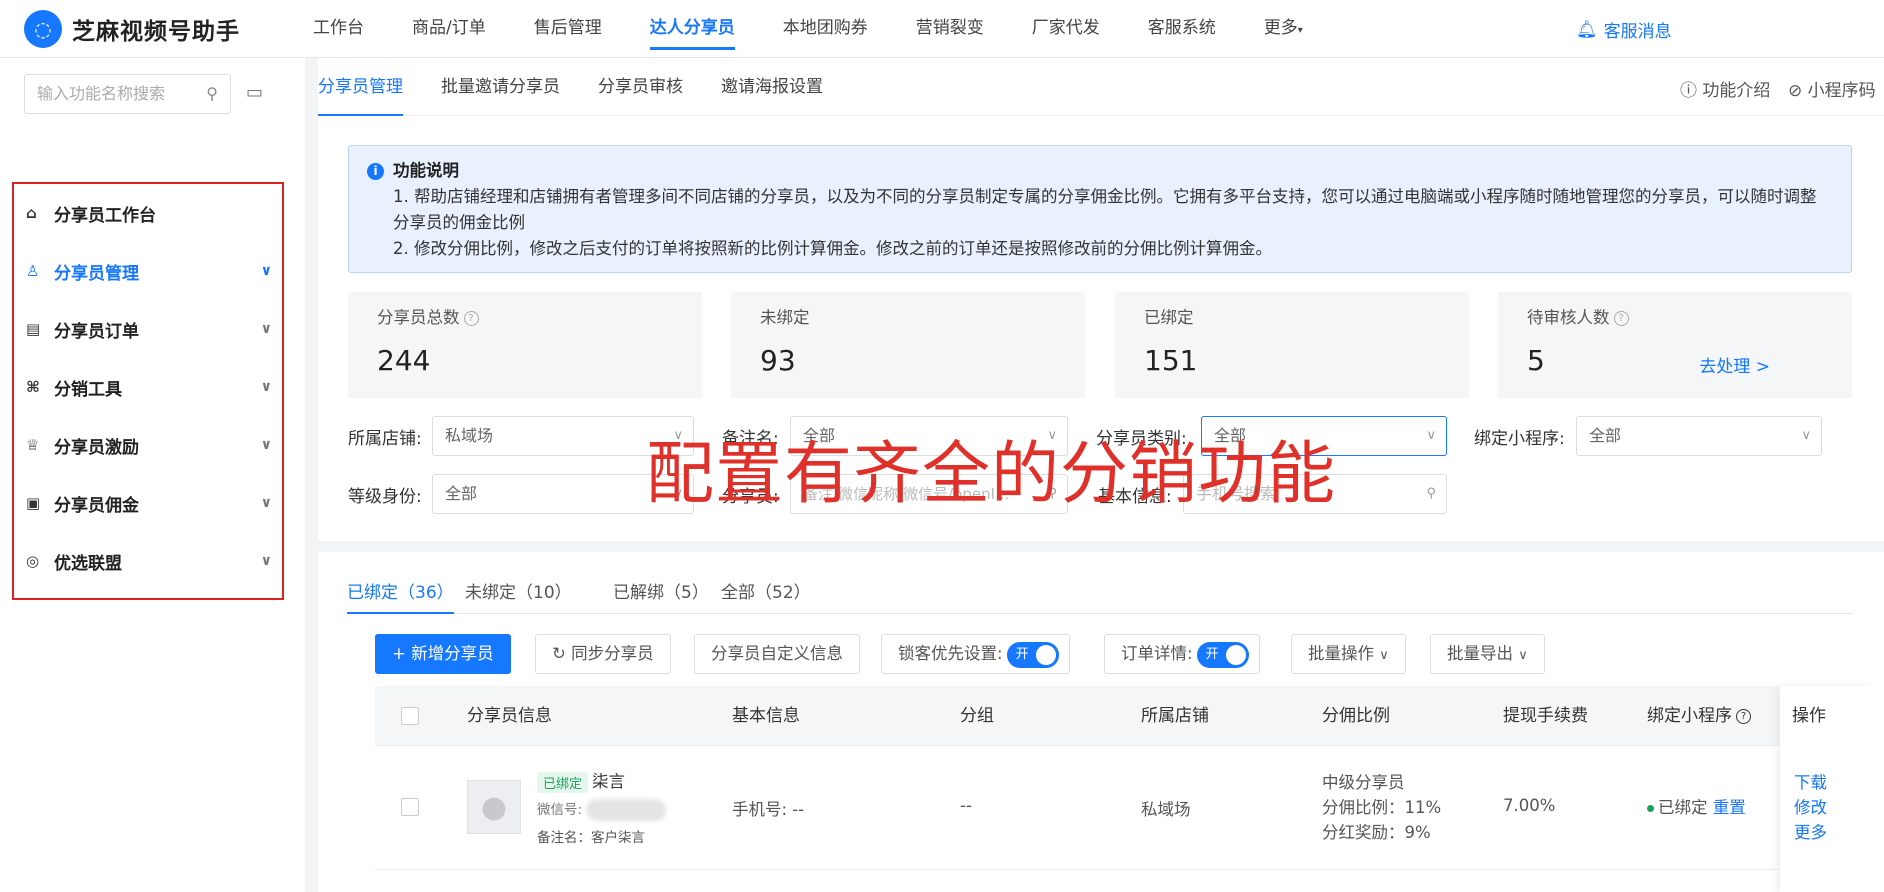 Image resolution: width=1884 pixels, height=892 pixels. I want to click on wechat-id-blurred, so click(626, 810).